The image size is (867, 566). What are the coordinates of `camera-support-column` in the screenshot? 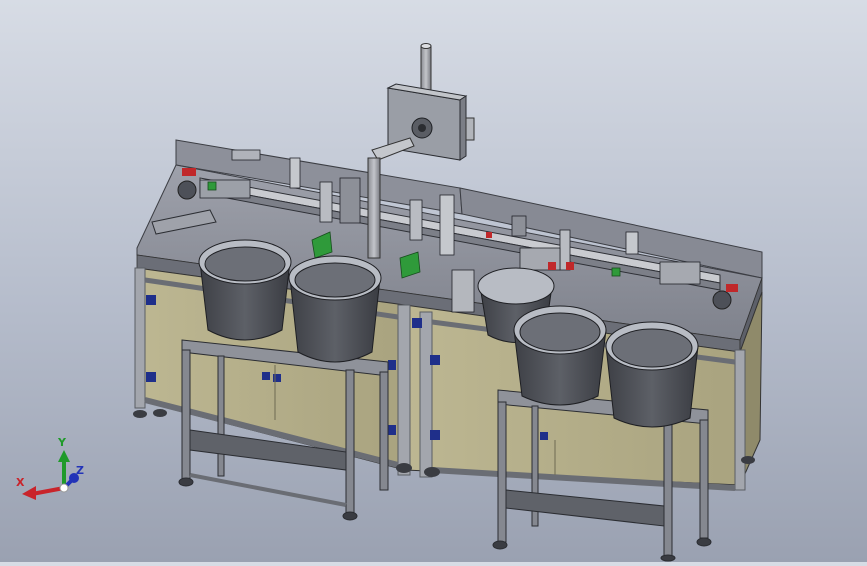 It's located at (374, 208).